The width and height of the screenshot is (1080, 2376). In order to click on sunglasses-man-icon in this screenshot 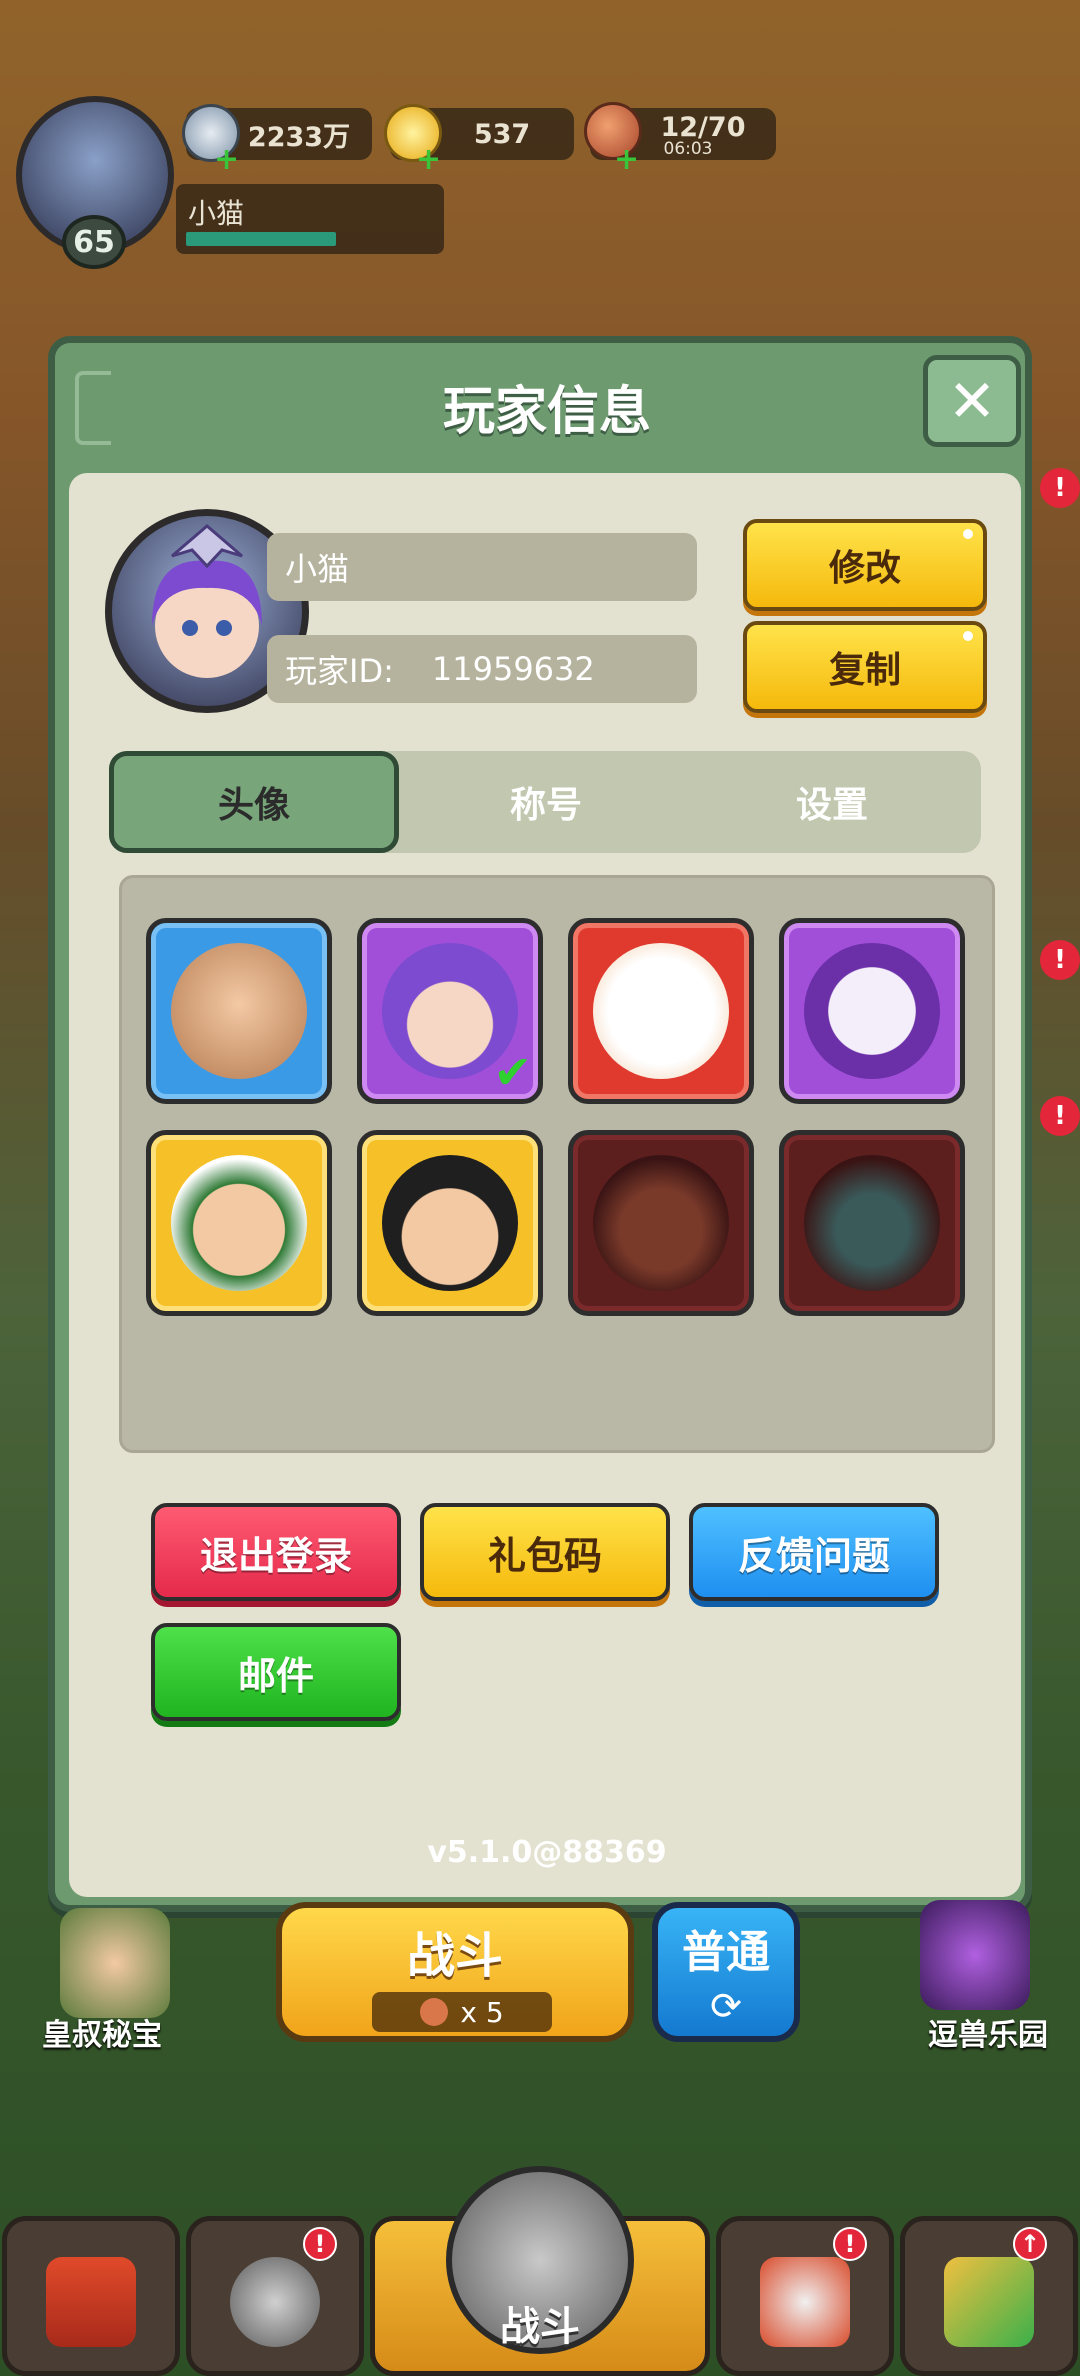, I will do `click(450, 1223)`.